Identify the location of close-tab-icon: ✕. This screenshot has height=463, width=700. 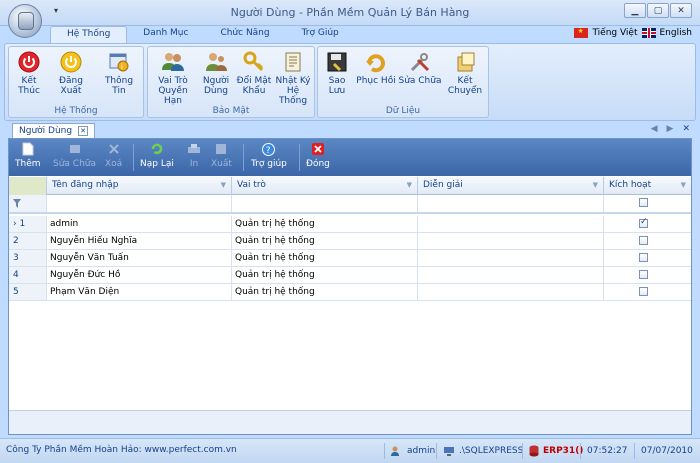
(83, 131).